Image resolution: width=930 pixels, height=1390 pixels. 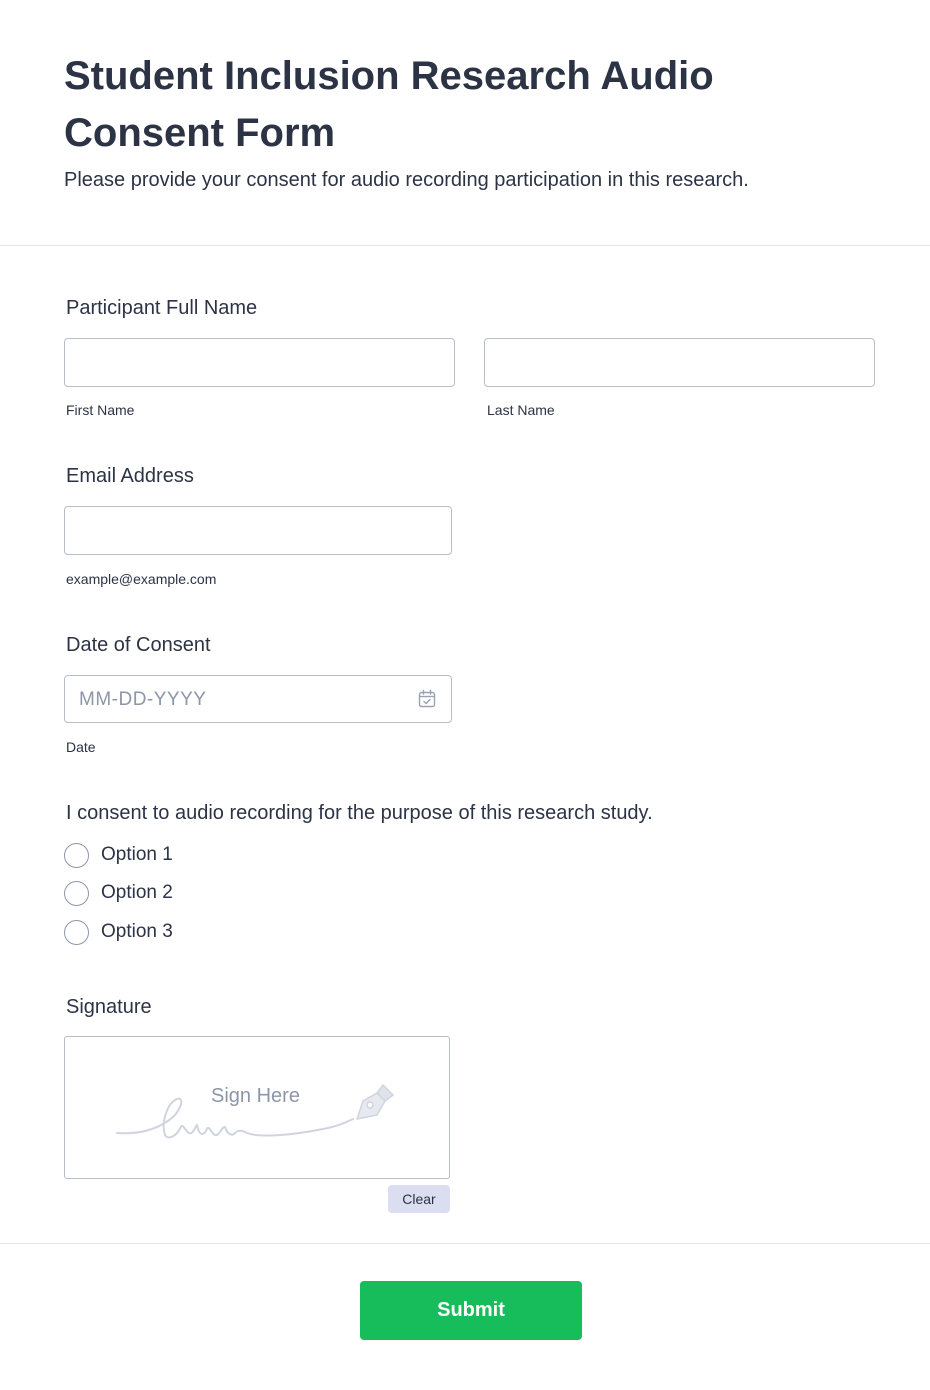 What do you see at coordinates (521, 410) in the screenshot?
I see `last-name-sublabel: Last Name` at bounding box center [521, 410].